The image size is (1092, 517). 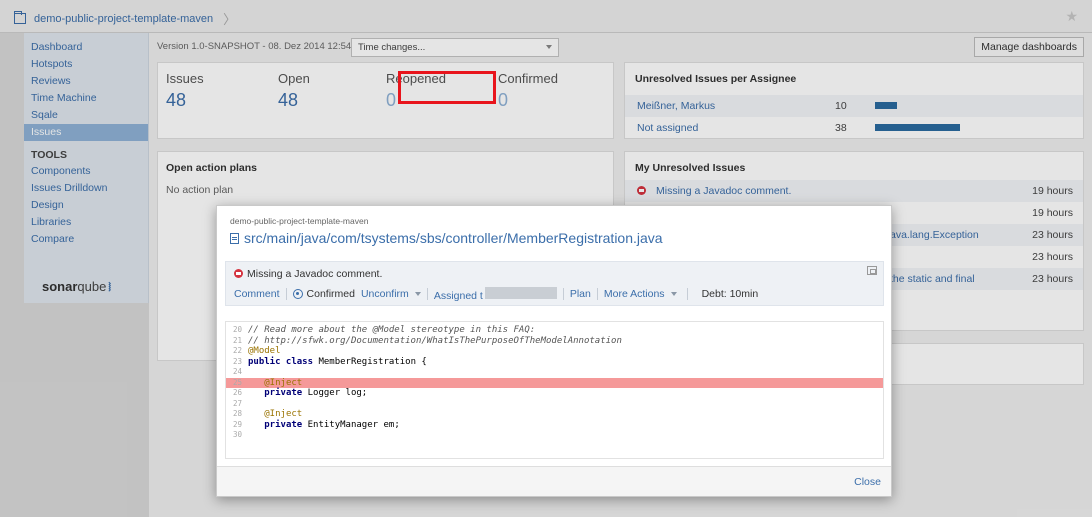 What do you see at coordinates (238, 273) in the screenshot?
I see `severity-blocker-icon` at bounding box center [238, 273].